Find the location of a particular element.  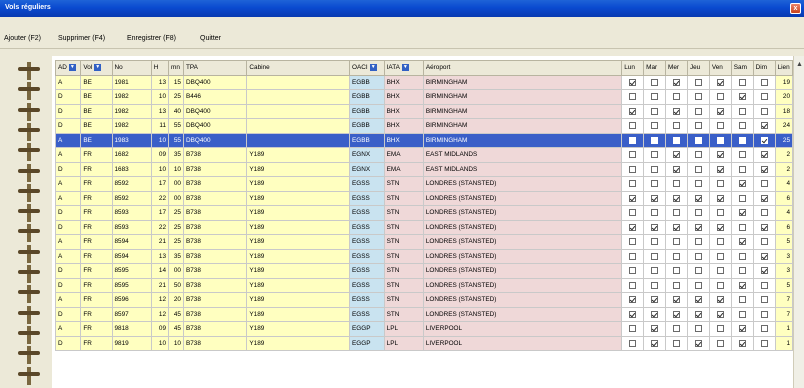

cell-h: 22 is located at coordinates (160, 227).